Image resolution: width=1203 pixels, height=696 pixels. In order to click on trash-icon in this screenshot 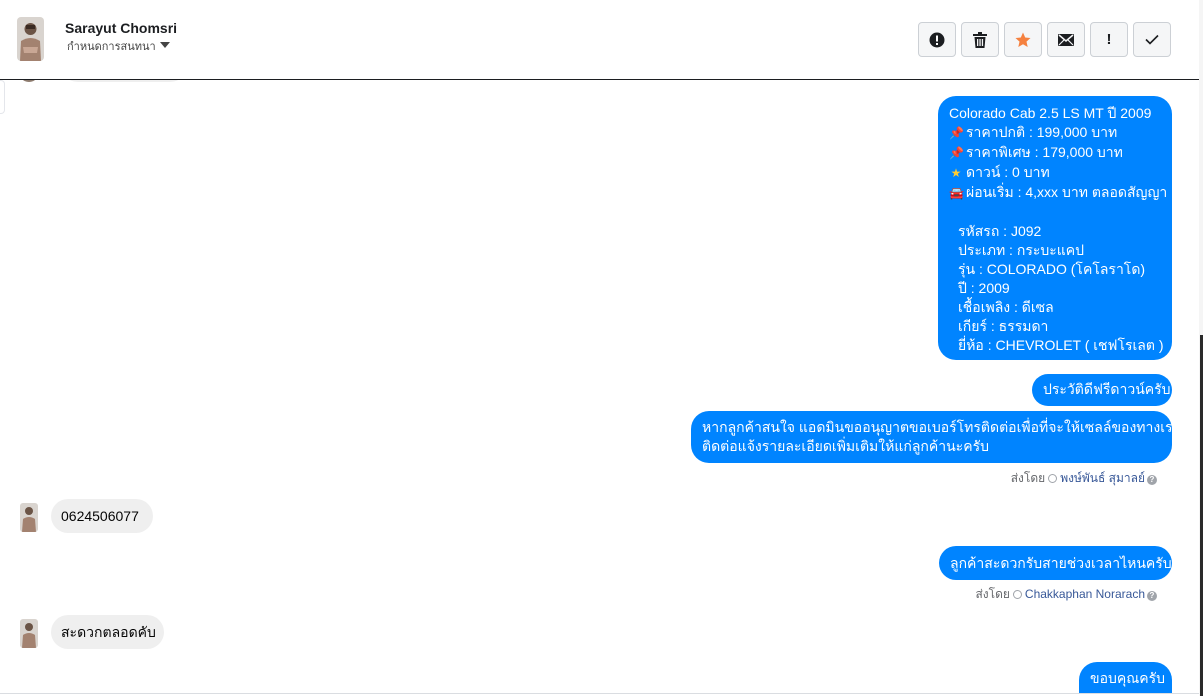, I will do `click(980, 39)`.